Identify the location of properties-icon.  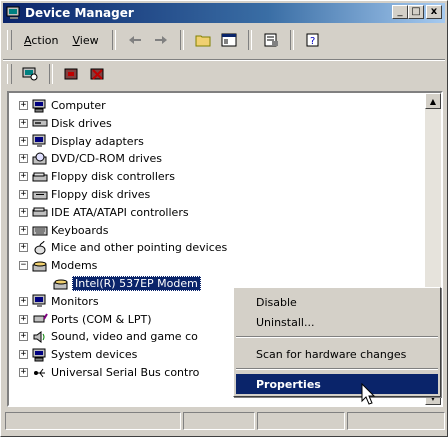
(271, 40).